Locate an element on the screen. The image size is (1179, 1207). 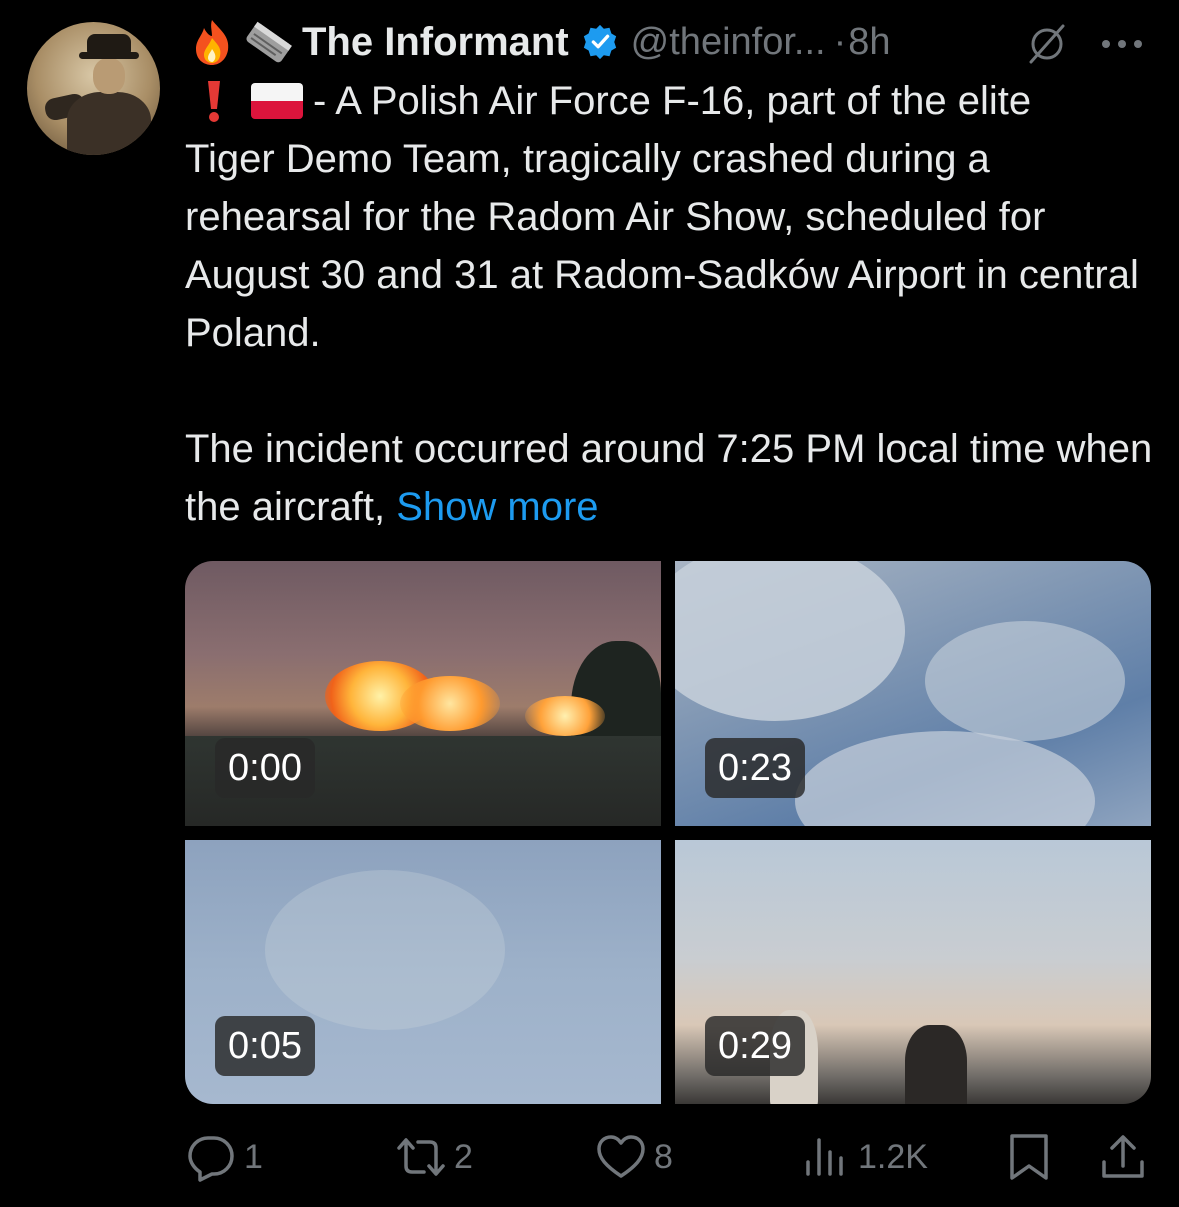
tweet-header: The Informant @theinfor... · 8h is located at coordinates (540, 42).